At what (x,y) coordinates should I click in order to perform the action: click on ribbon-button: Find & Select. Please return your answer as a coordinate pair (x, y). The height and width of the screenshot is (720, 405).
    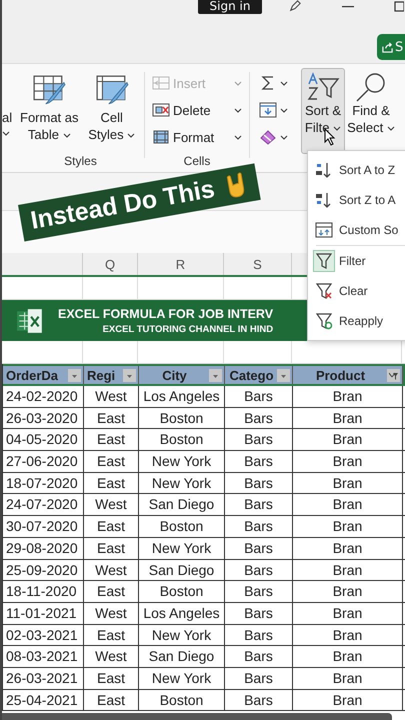
    Looking at the image, I should click on (371, 111).